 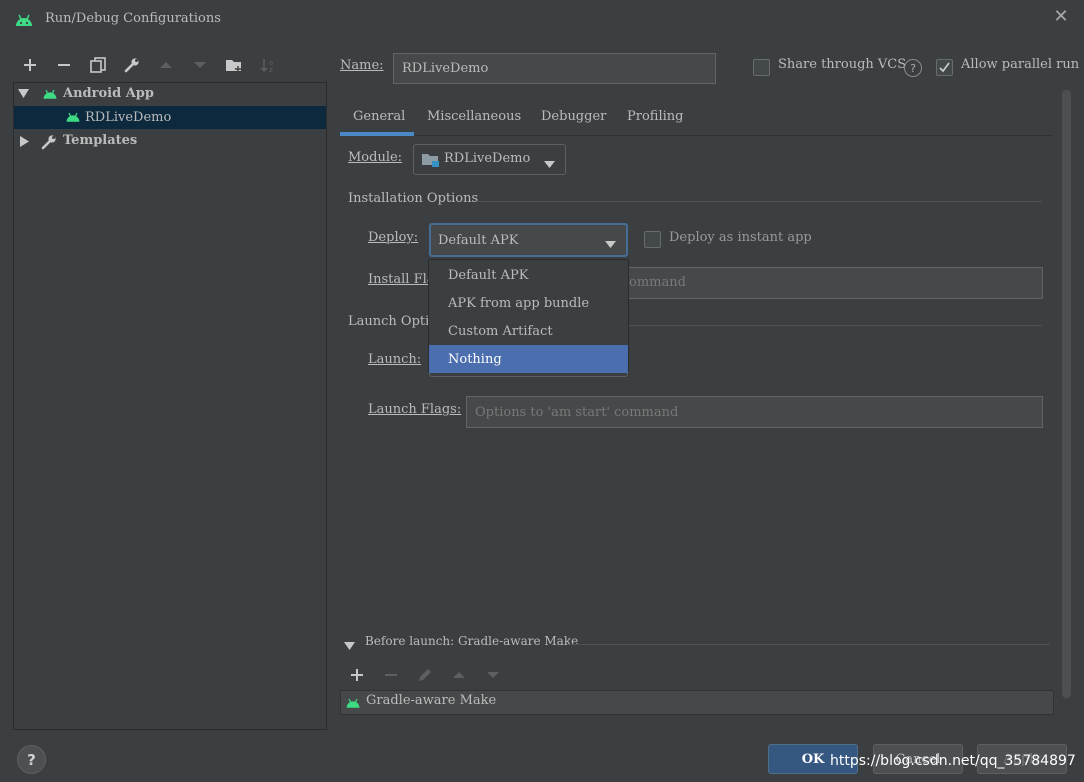 What do you see at coordinates (761, 67) in the screenshot?
I see `share-vcs-checkbox` at bounding box center [761, 67].